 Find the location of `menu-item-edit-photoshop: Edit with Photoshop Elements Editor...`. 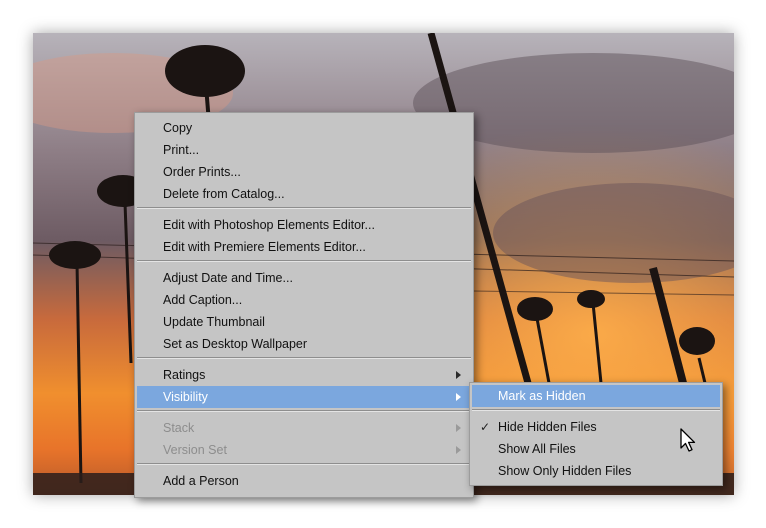

menu-item-edit-photoshop: Edit with Photoshop Elements Editor... is located at coordinates (304, 225).